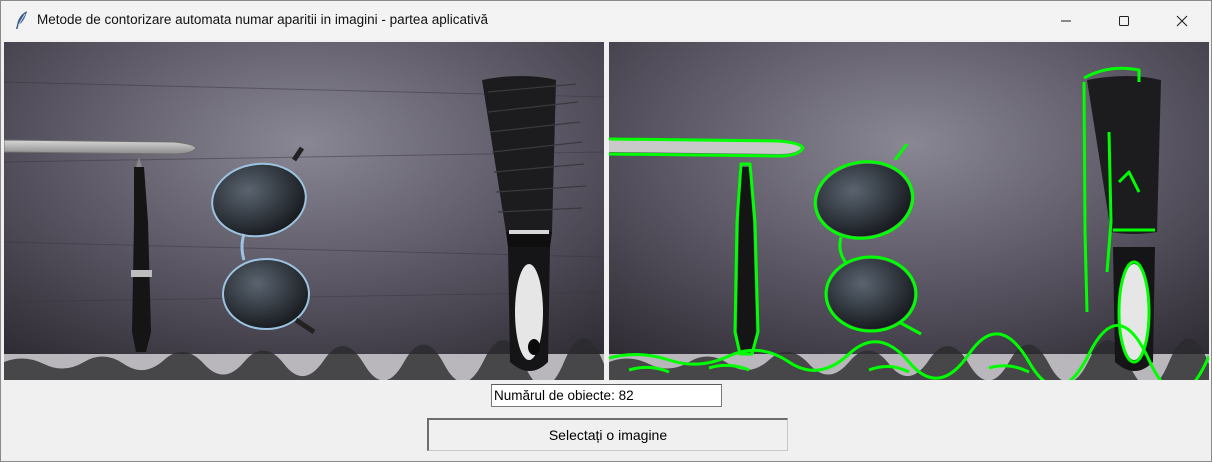 The width and height of the screenshot is (1212, 462). Describe the element at coordinates (607, 434) in the screenshot. I see `select-image-button: Selectați o imagine` at that location.